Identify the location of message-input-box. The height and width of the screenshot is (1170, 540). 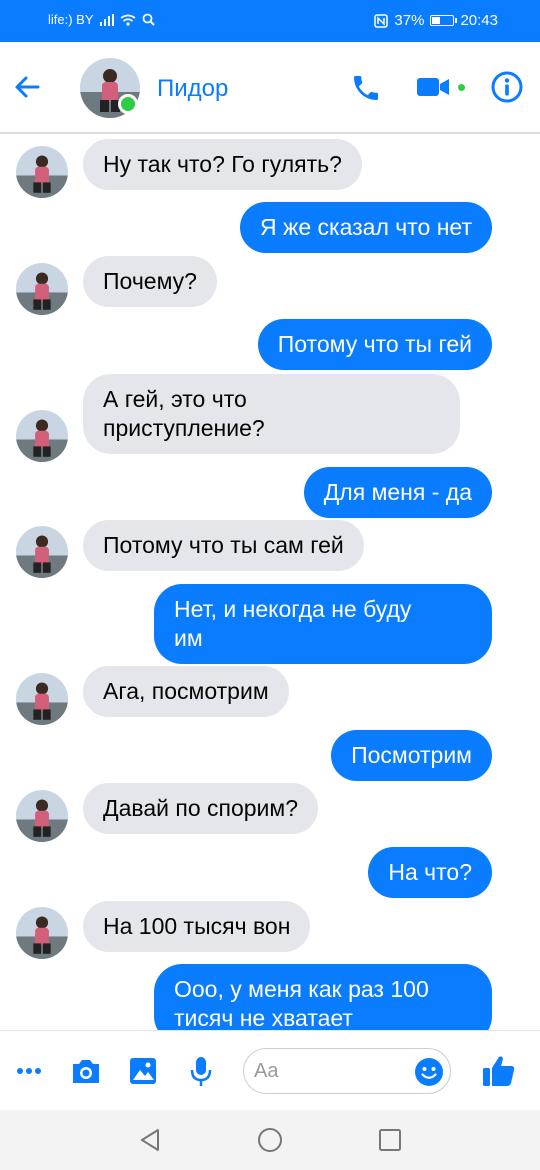
(347, 1071).